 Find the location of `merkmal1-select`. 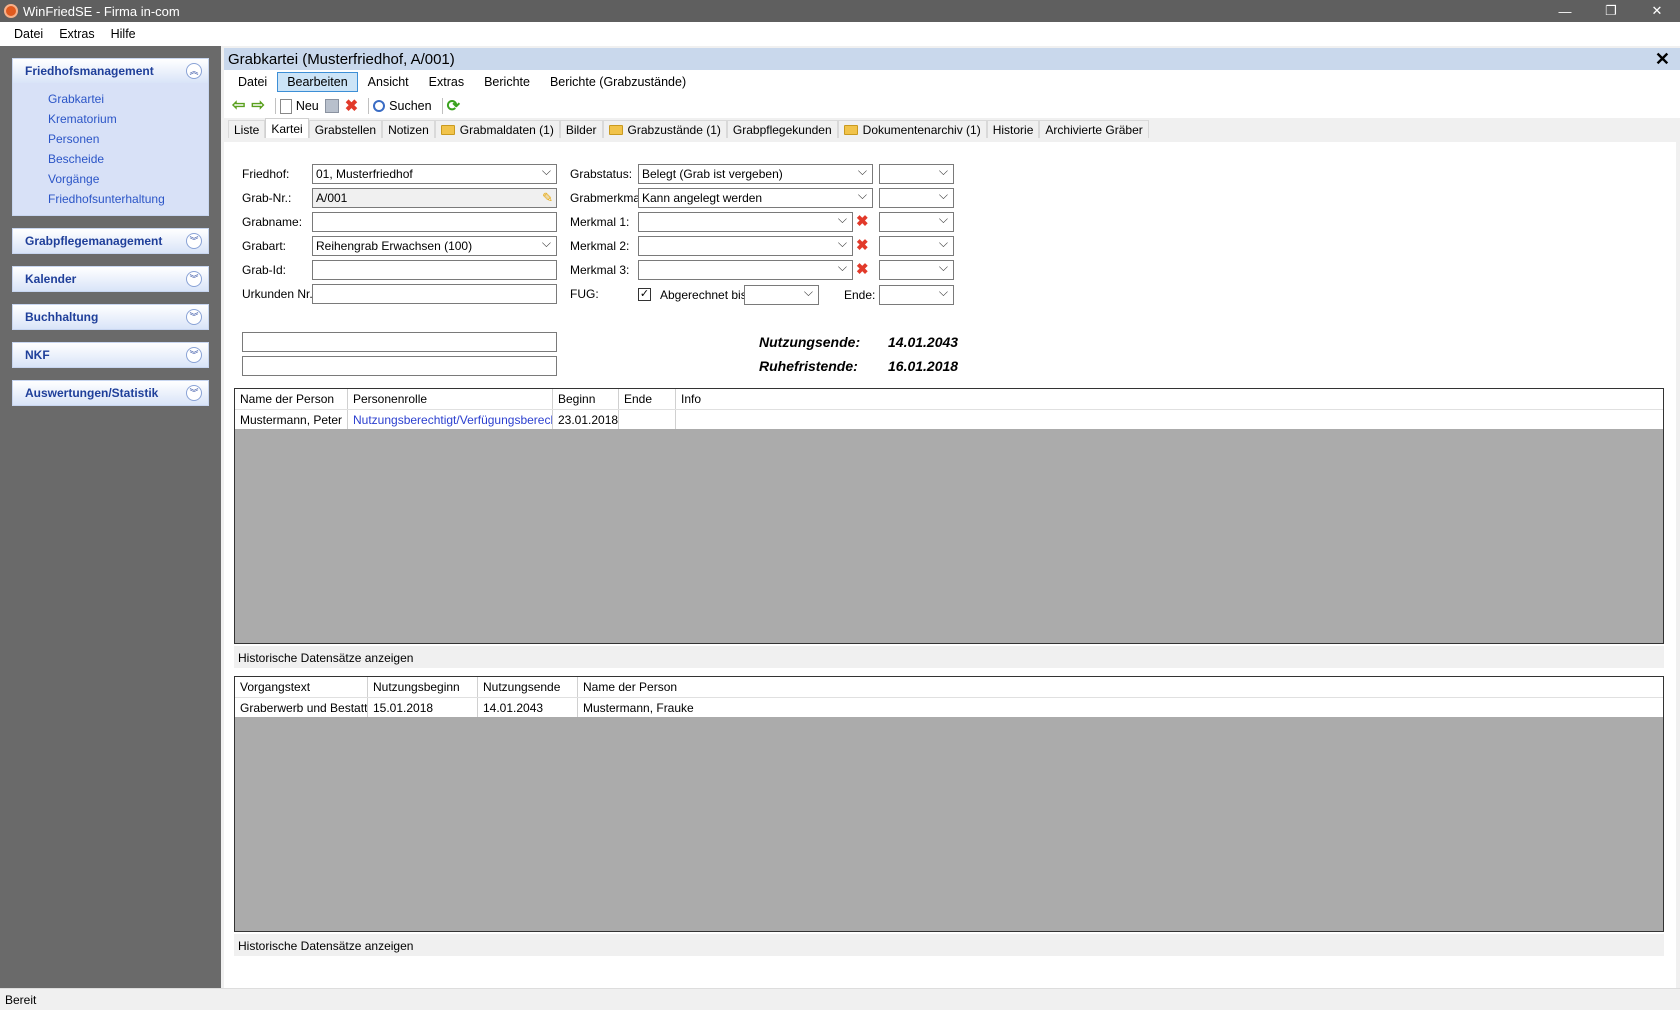

merkmal1-select is located at coordinates (745, 222).